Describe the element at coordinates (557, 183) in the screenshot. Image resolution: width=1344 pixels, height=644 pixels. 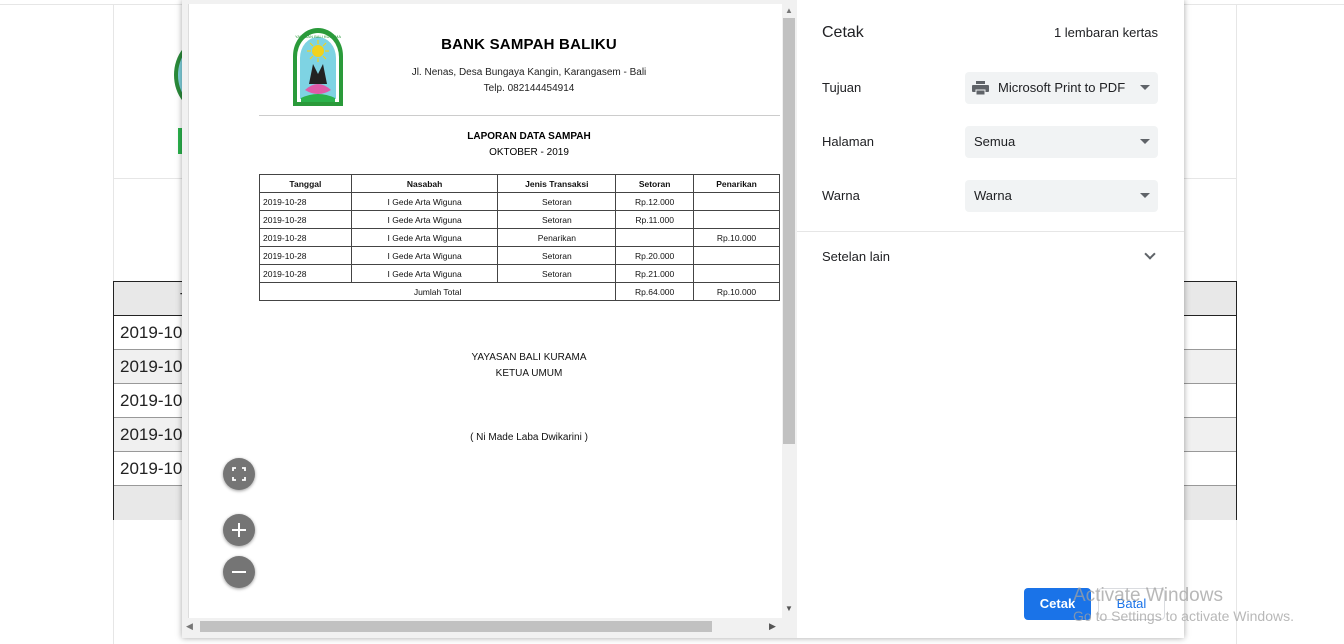
I see `header-jenis-transaksi: Jenis Transaksi` at that location.